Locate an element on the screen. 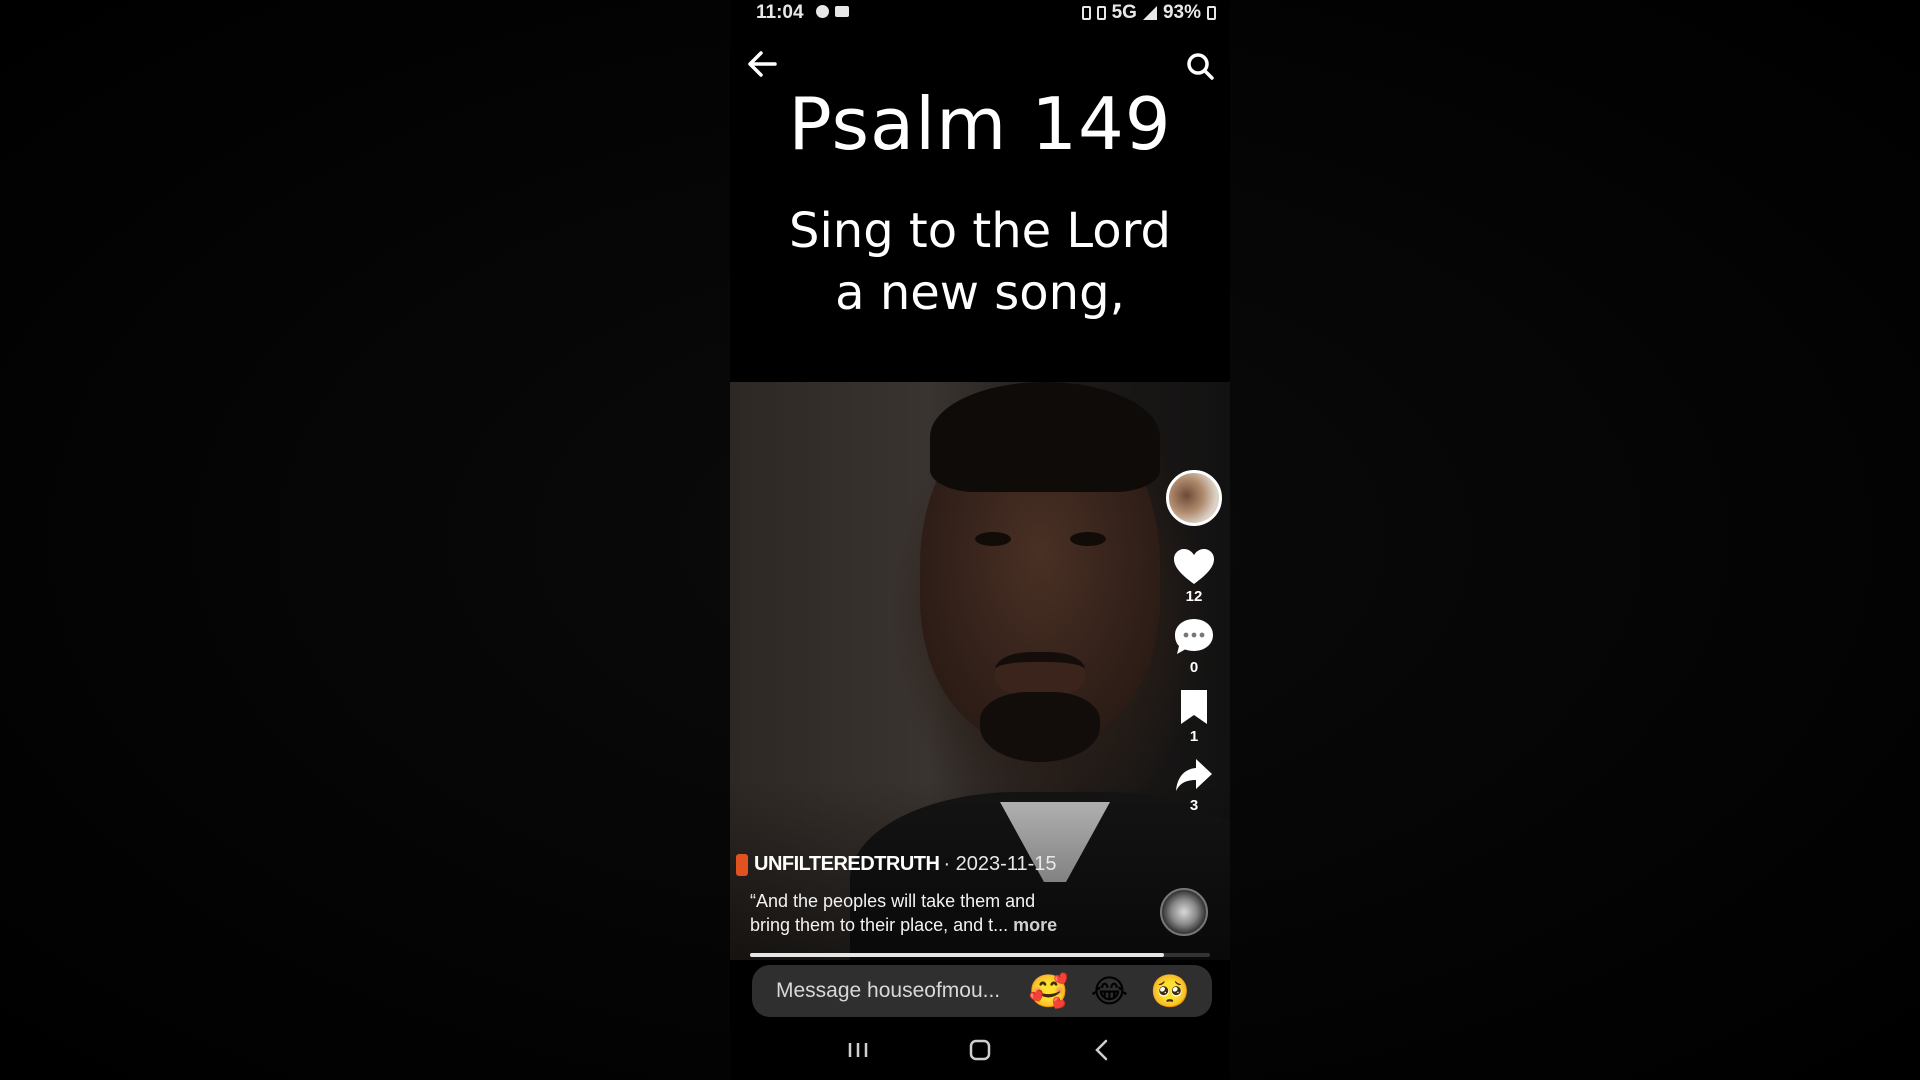 This screenshot has width=1920, height=1080. home-button is located at coordinates (980, 1050).